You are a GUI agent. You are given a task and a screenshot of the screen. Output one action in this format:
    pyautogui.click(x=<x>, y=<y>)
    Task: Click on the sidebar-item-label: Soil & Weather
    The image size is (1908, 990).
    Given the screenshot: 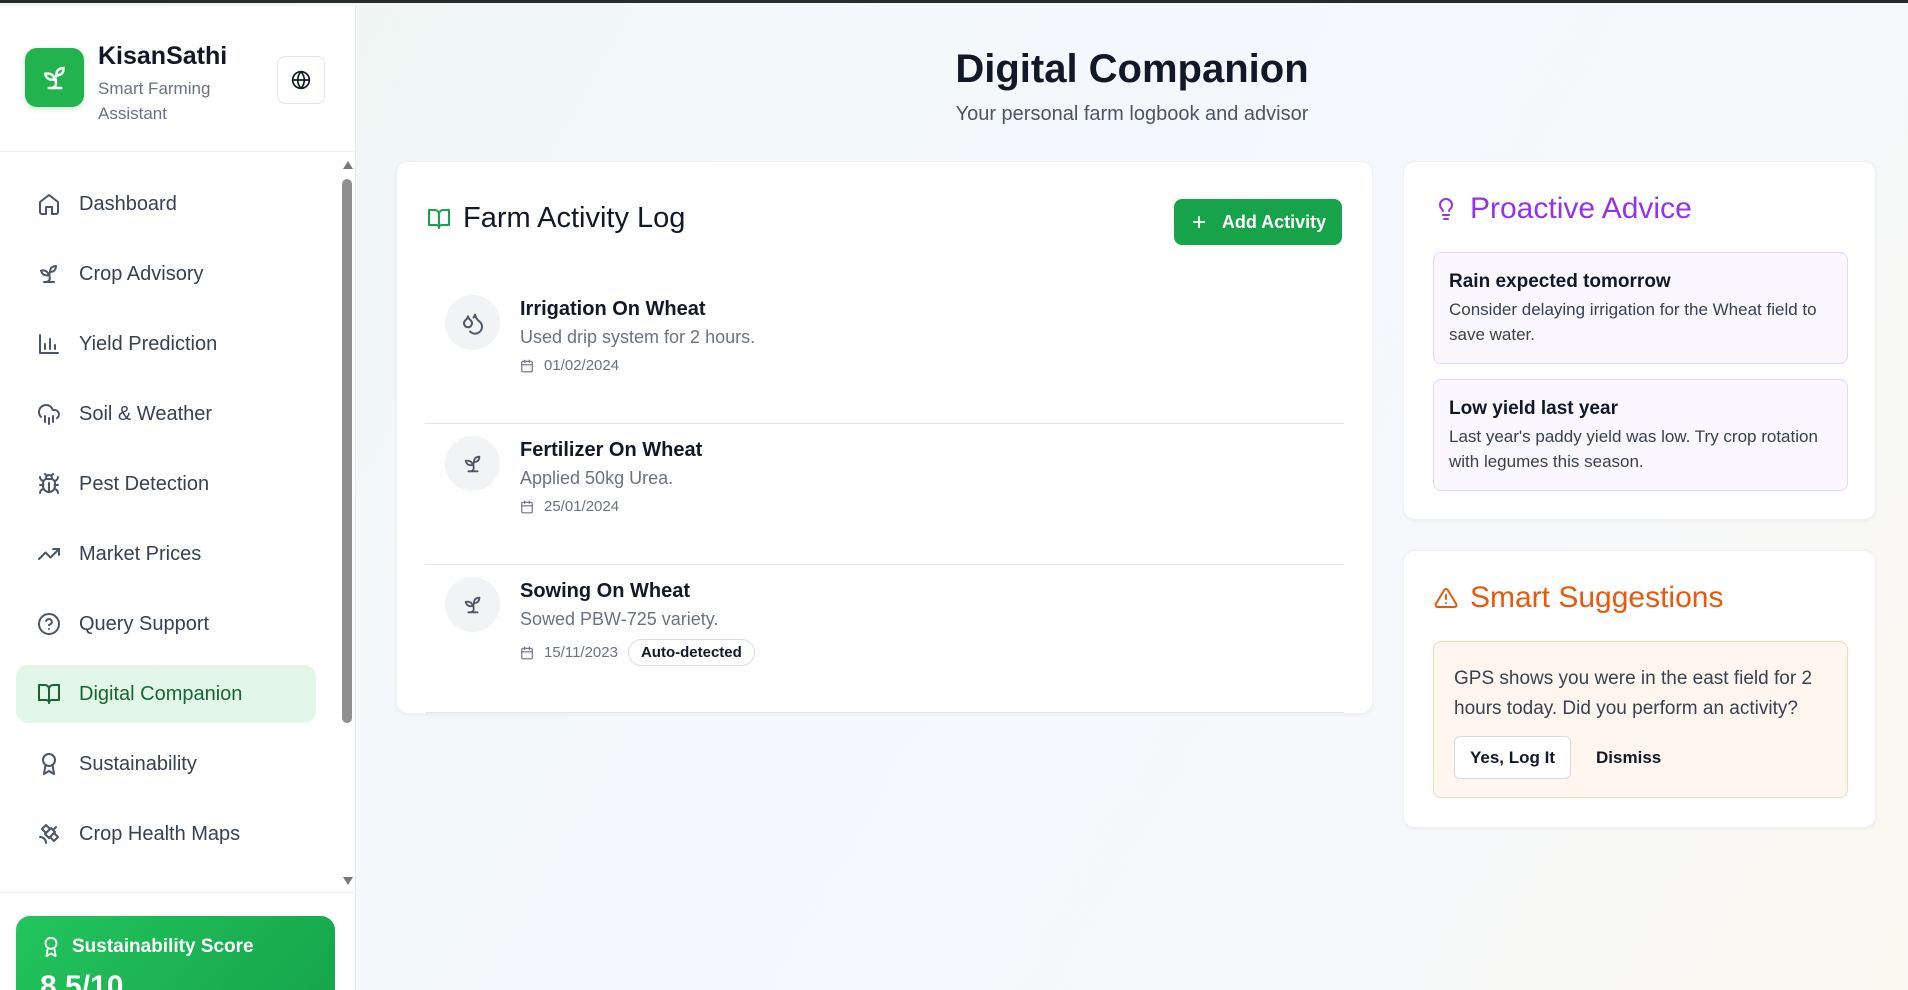 What is the action you would take?
    pyautogui.click(x=146, y=413)
    